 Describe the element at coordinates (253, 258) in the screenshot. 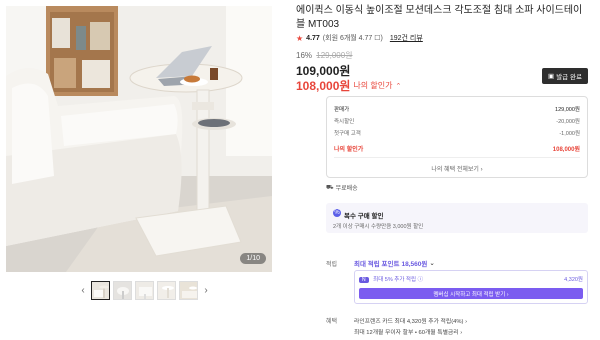

I see `image-counter: 1/10` at that location.